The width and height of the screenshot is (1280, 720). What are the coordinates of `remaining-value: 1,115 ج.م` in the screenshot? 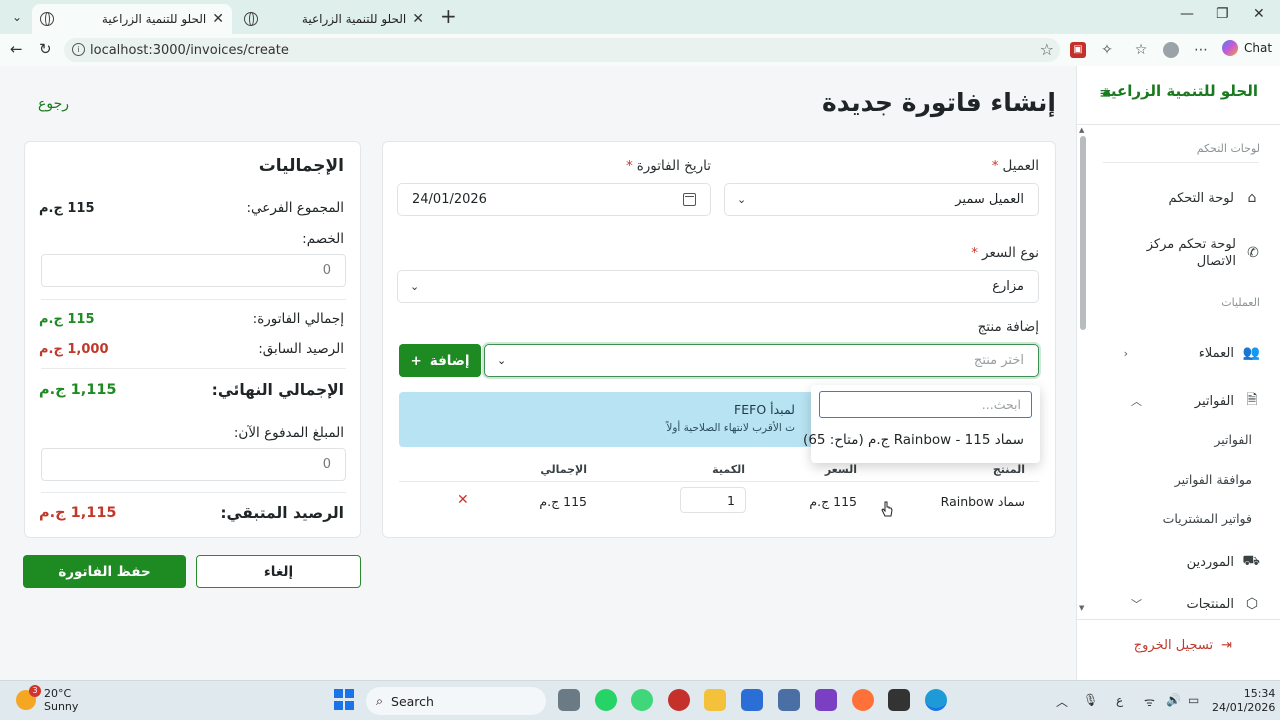 It's located at (78, 513).